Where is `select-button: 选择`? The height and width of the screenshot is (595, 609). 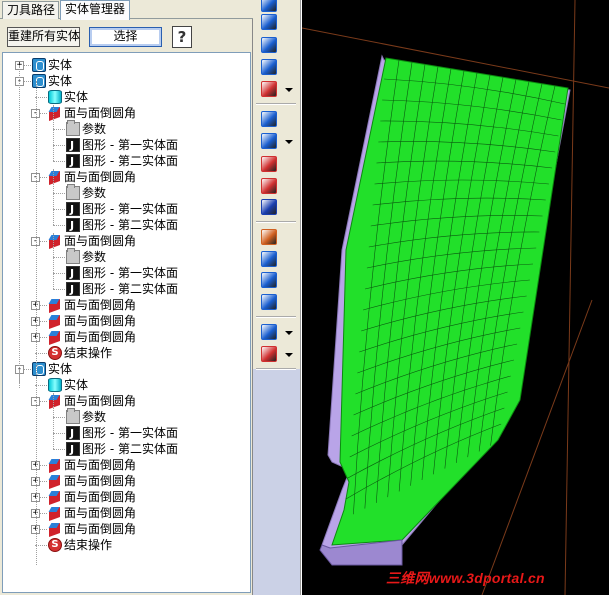
select-button: 选择 is located at coordinates (125, 37).